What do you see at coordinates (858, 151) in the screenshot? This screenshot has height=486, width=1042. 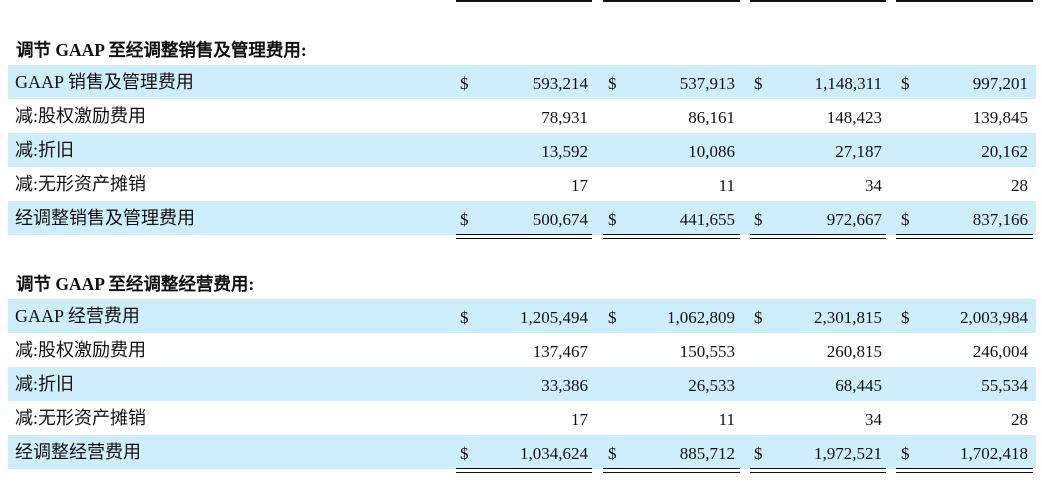 I see `value-cell: 27,187` at bounding box center [858, 151].